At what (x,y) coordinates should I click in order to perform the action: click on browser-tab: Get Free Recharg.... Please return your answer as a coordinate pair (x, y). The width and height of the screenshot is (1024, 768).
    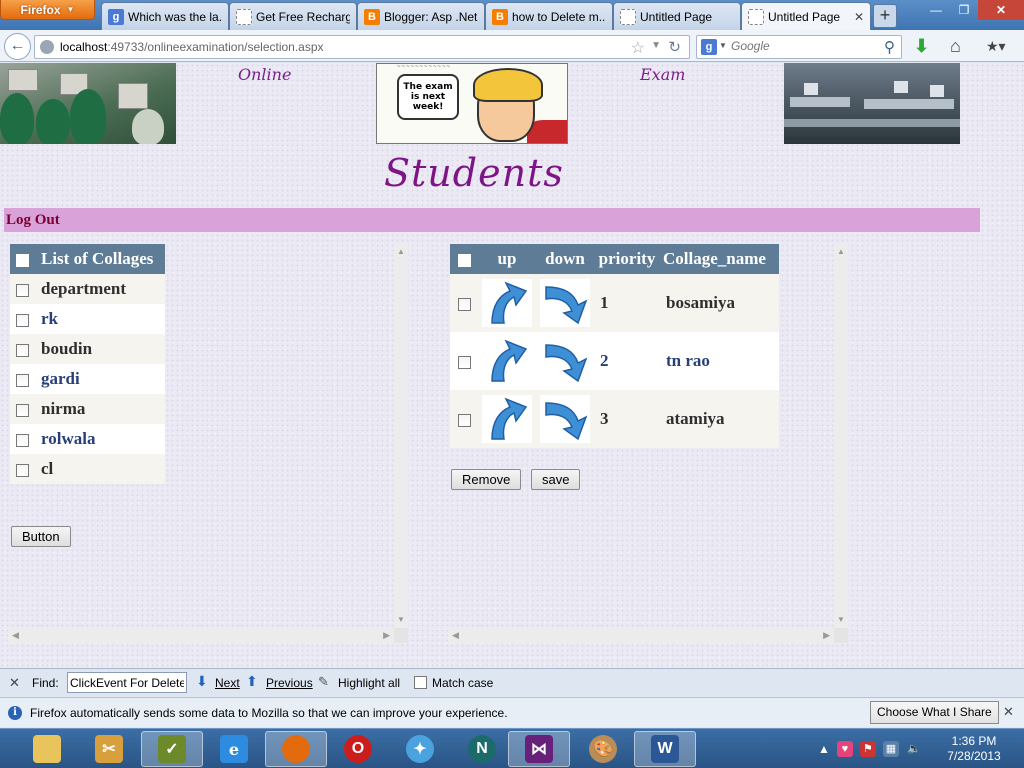
    Looking at the image, I should click on (293, 16).